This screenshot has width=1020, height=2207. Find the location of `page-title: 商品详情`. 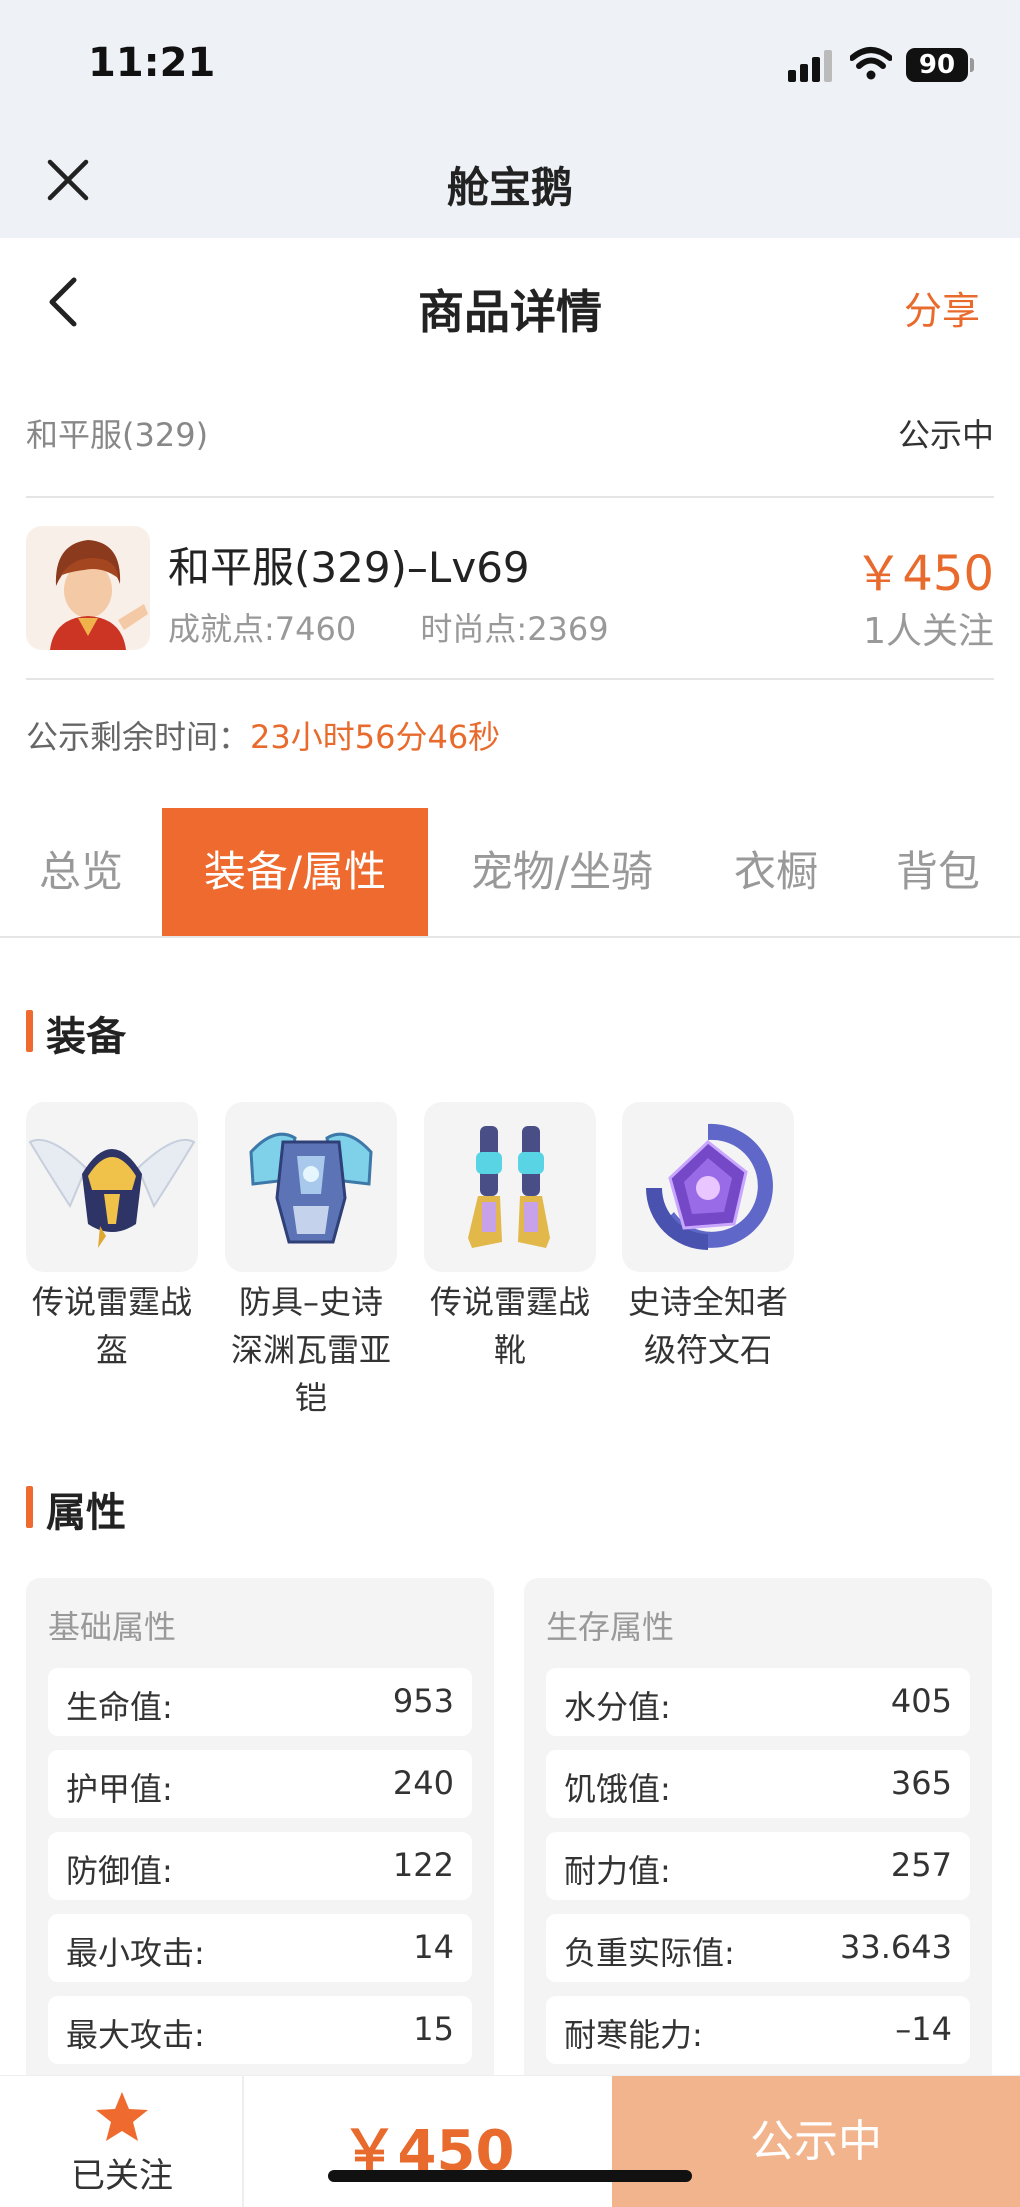

page-title: 商品详情 is located at coordinates (510, 312).